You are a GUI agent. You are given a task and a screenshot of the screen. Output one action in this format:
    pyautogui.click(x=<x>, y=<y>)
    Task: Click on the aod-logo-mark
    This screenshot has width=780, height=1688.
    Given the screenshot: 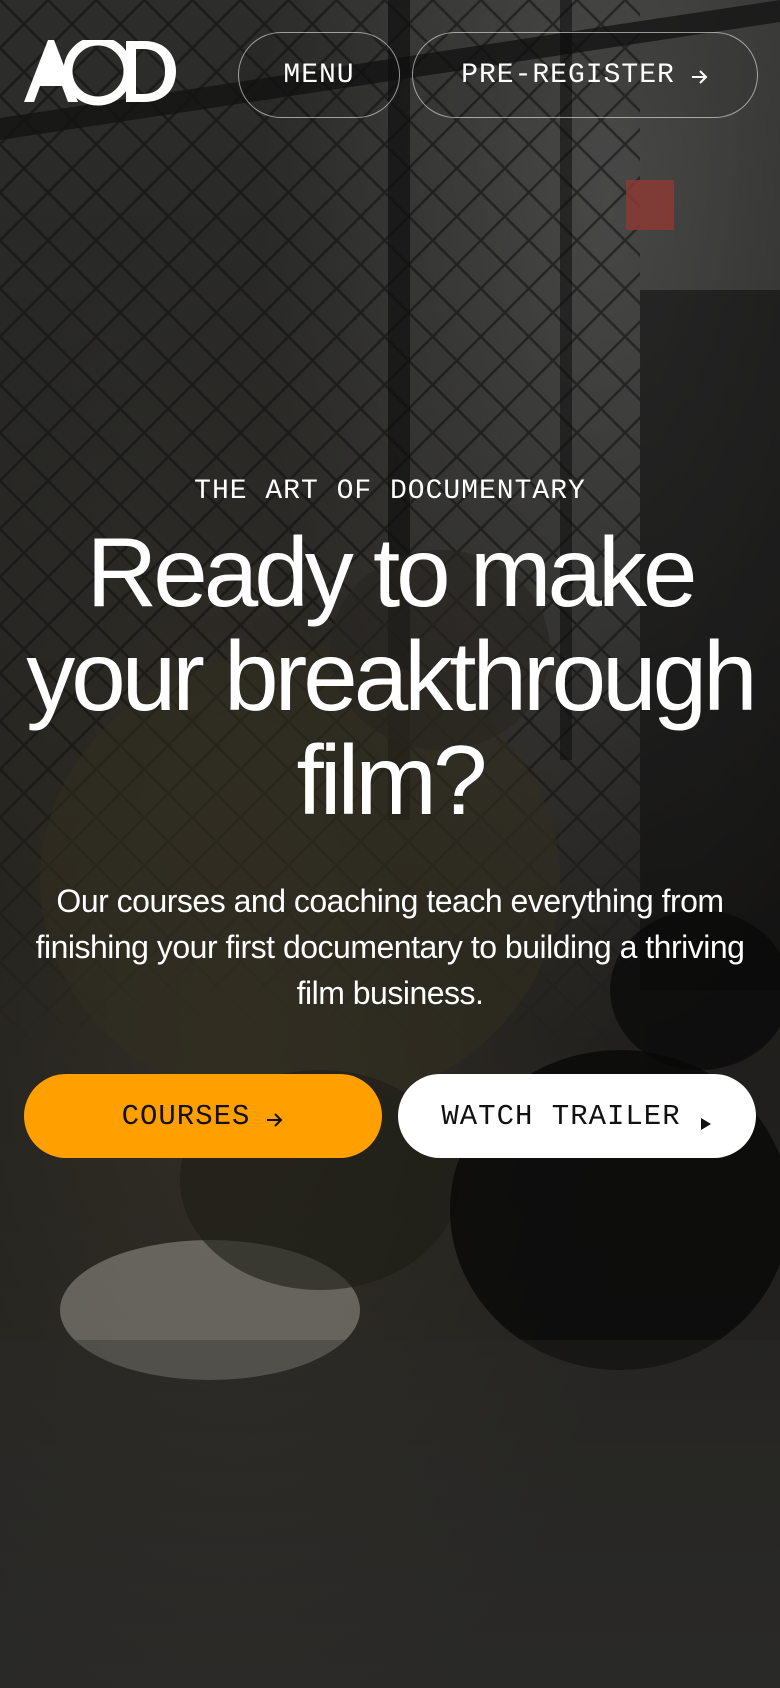 What is the action you would take?
    pyautogui.click(x=100, y=71)
    